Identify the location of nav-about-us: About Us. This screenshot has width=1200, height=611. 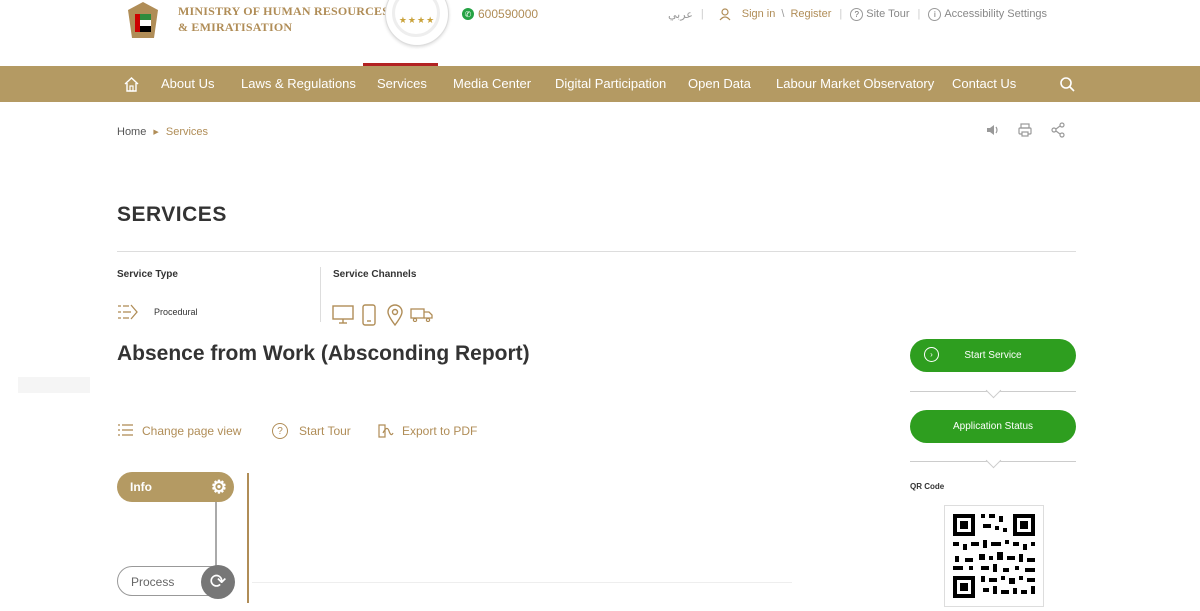
(187, 84).